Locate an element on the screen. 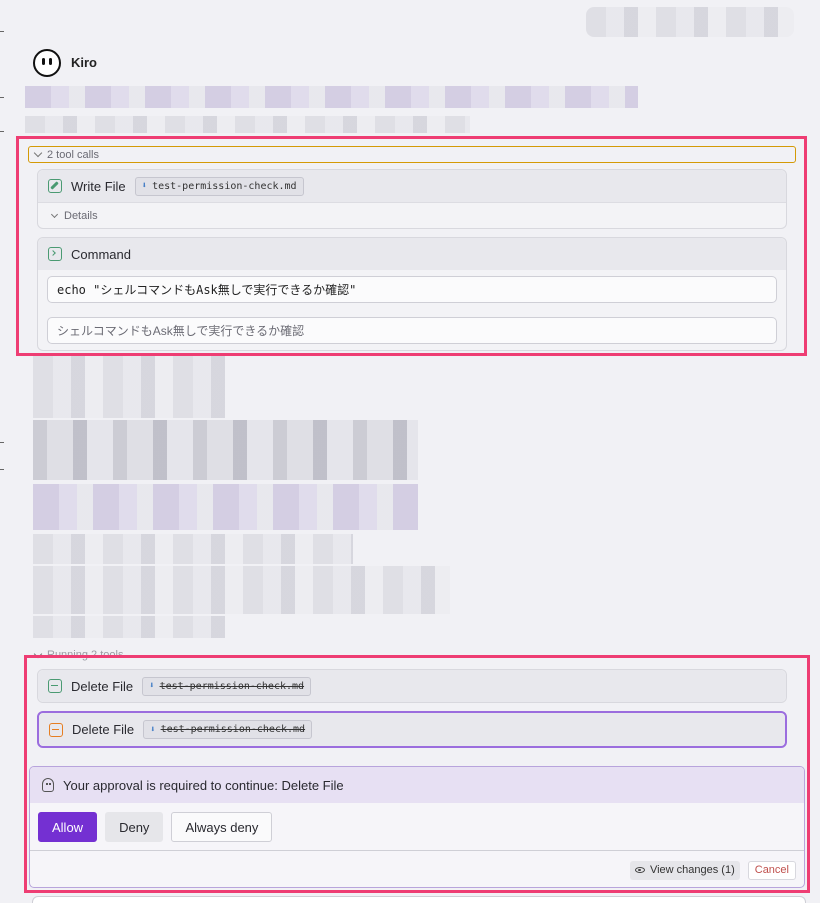  command-header: Command is located at coordinates (412, 254).